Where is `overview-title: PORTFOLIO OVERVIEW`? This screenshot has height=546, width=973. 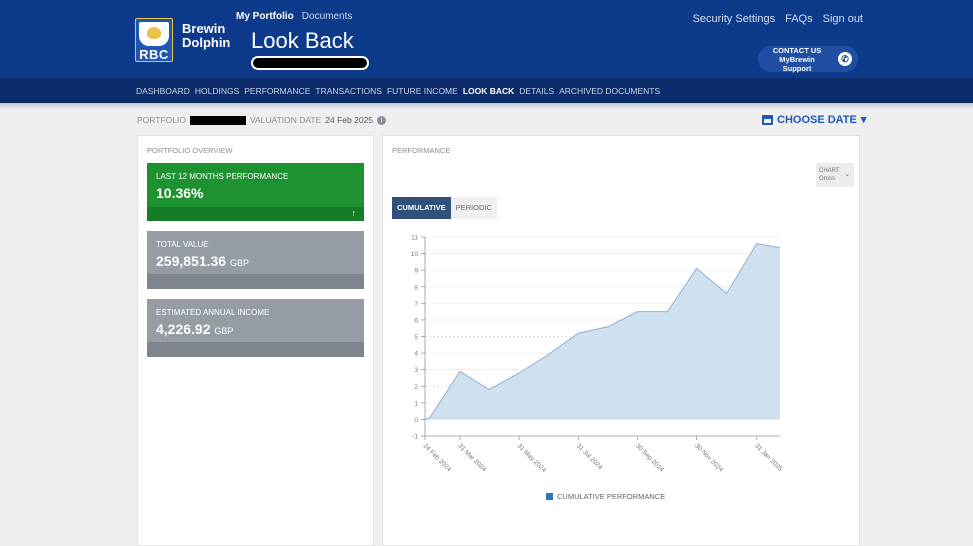
overview-title: PORTFOLIO OVERVIEW is located at coordinates (190, 150).